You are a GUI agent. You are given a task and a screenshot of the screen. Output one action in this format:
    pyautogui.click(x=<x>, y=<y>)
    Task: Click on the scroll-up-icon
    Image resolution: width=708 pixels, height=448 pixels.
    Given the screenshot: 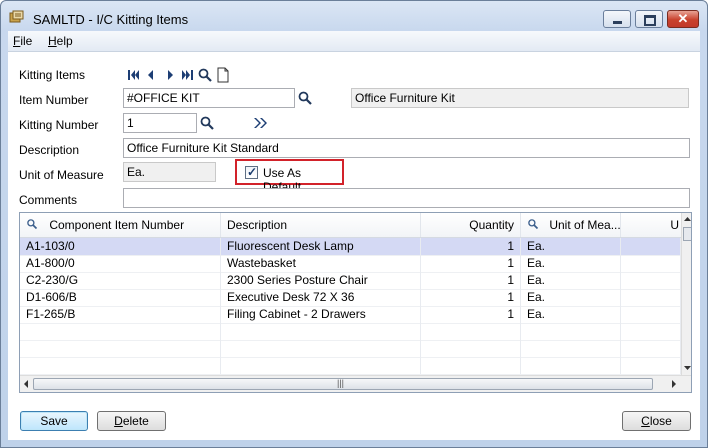 What is the action you would take?
    pyautogui.click(x=687, y=219)
    